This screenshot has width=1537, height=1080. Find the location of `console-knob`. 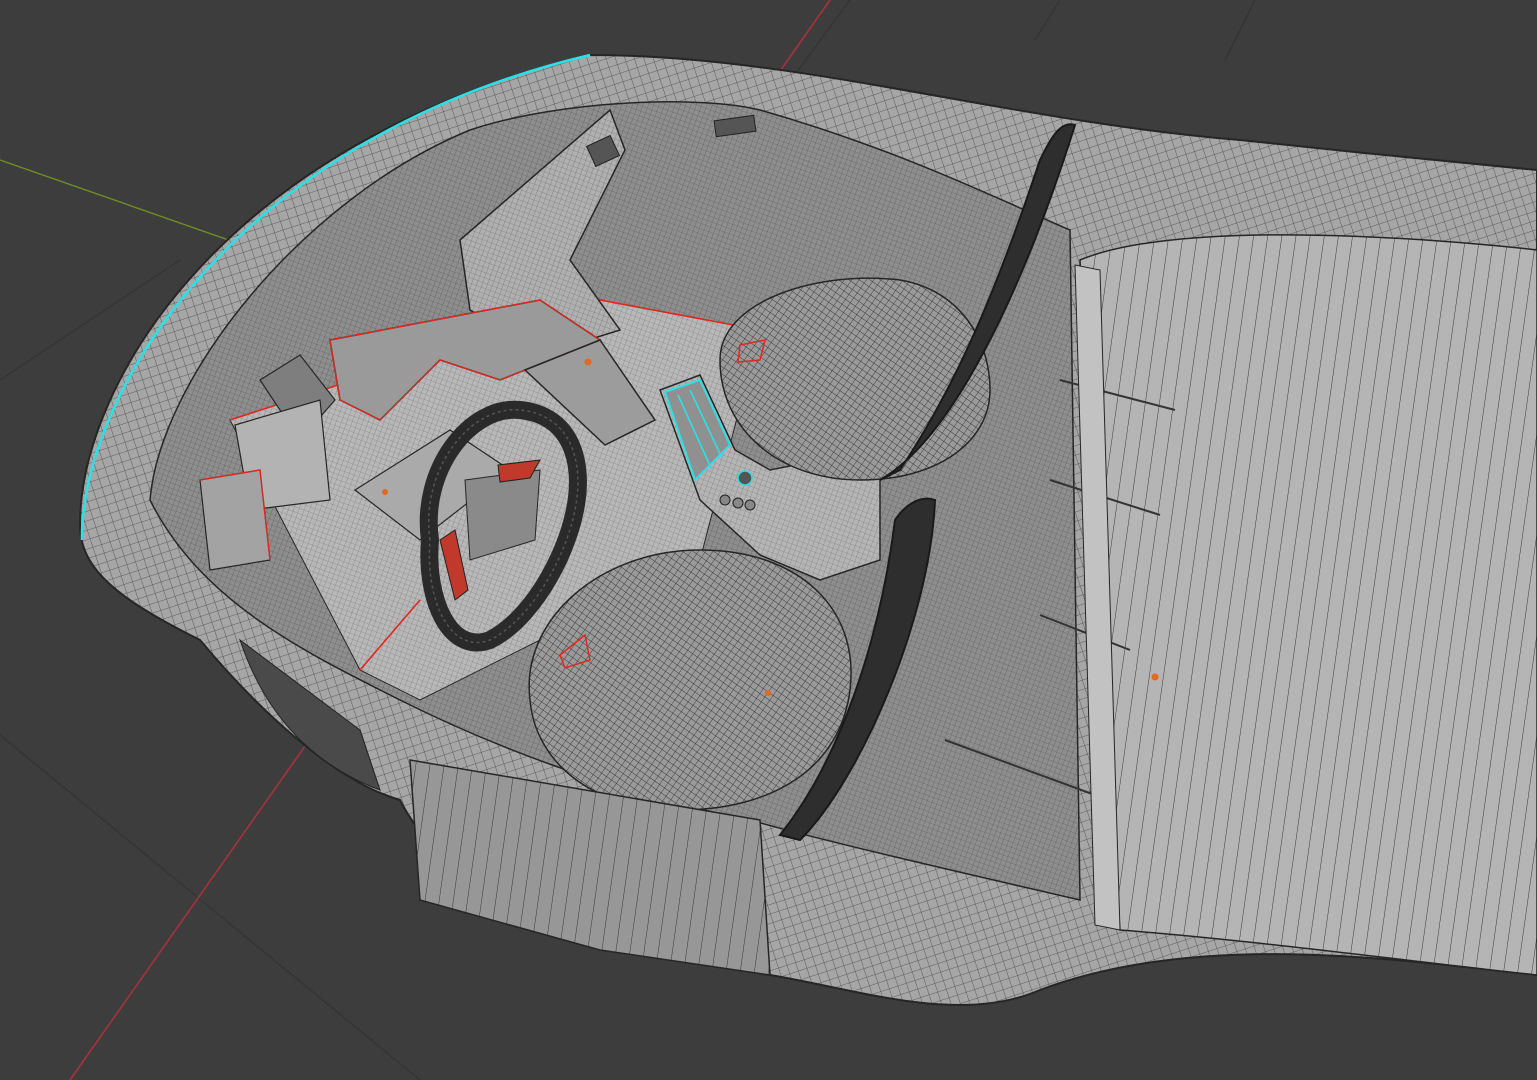

console-knob is located at coordinates (725, 500).